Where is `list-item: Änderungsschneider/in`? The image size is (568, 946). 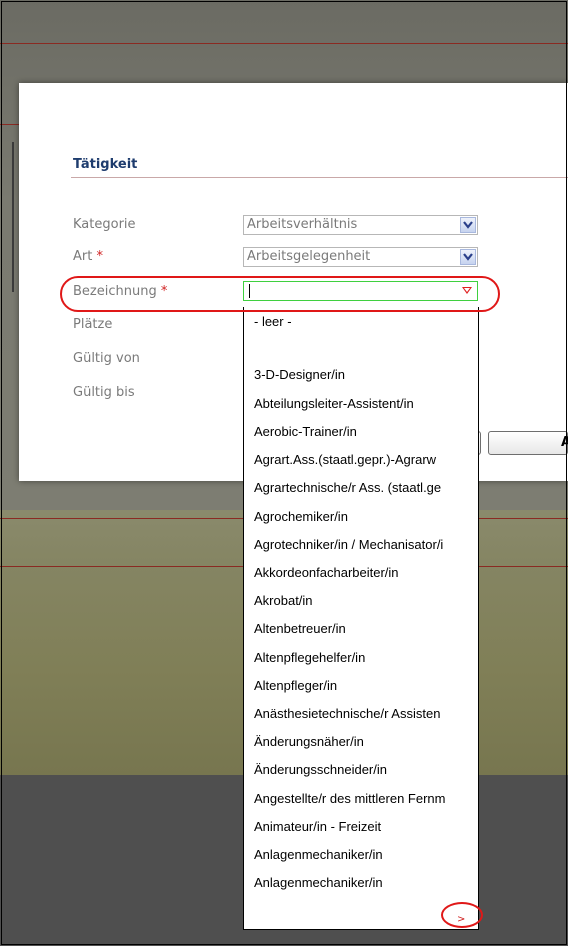 list-item: Änderungsschneider/in is located at coordinates (320, 769).